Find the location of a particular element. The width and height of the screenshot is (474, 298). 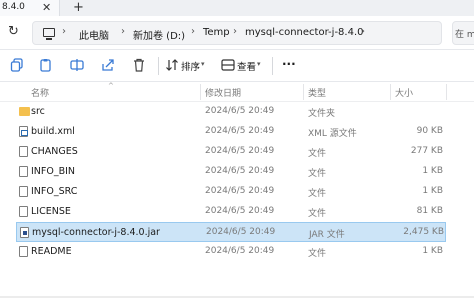

view-icon is located at coordinates (228, 66).